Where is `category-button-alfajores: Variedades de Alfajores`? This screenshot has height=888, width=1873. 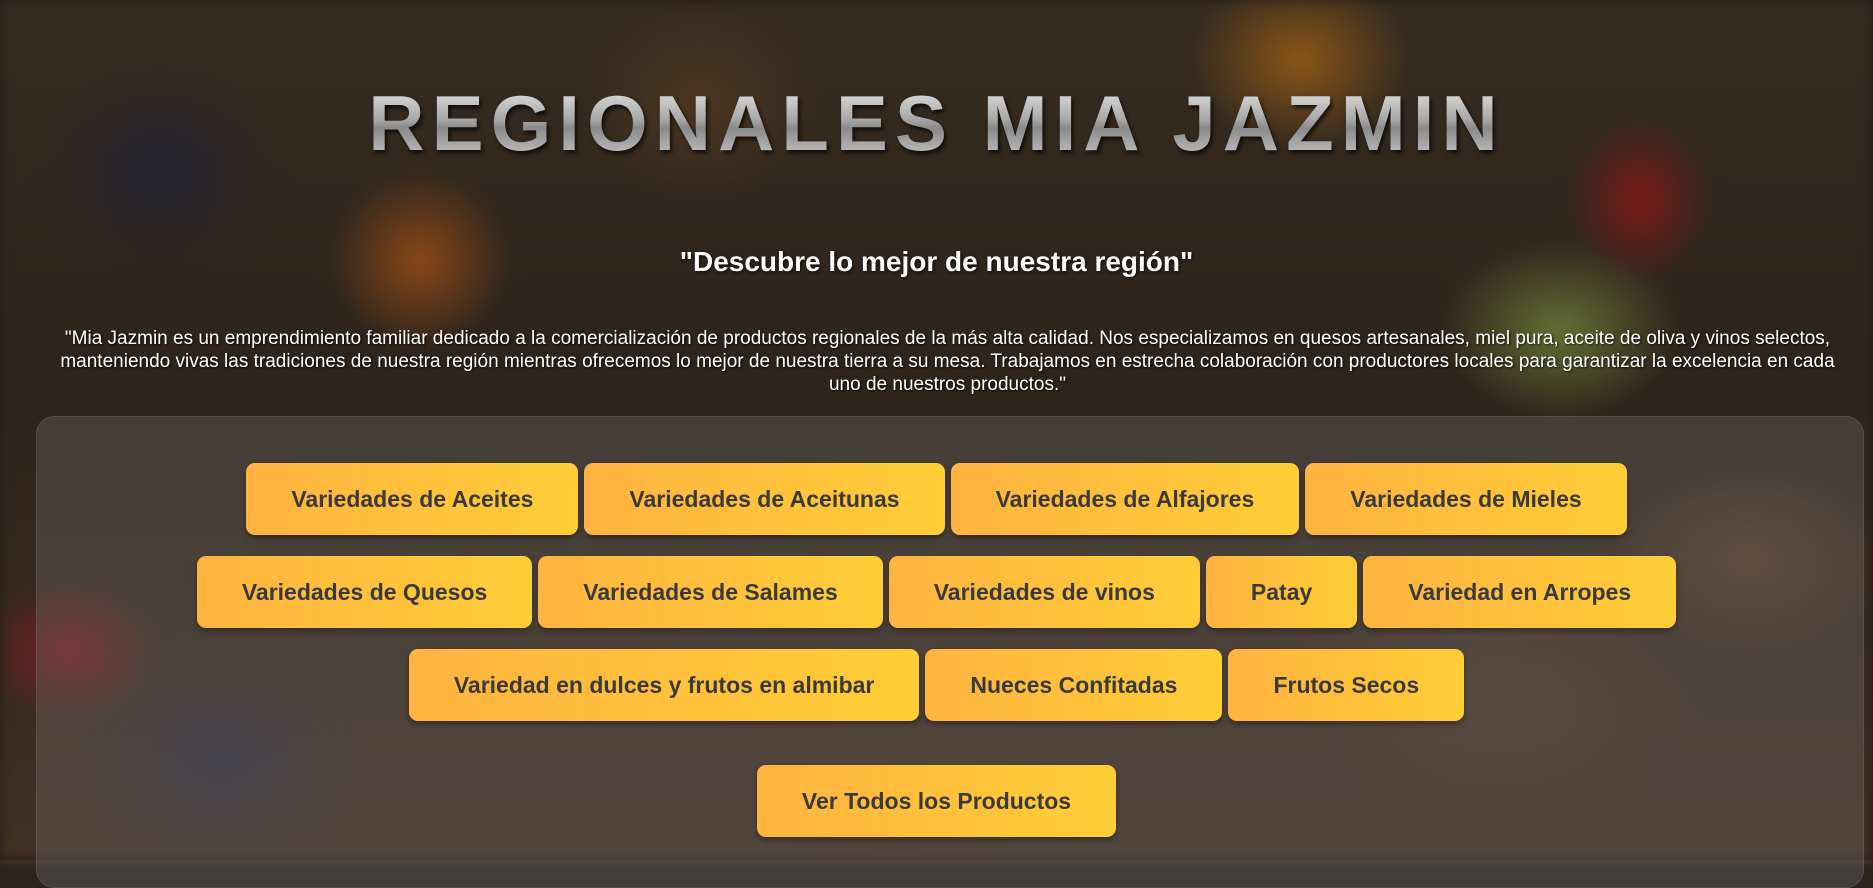
category-button-alfajores: Variedades de Alfajores is located at coordinates (1125, 499).